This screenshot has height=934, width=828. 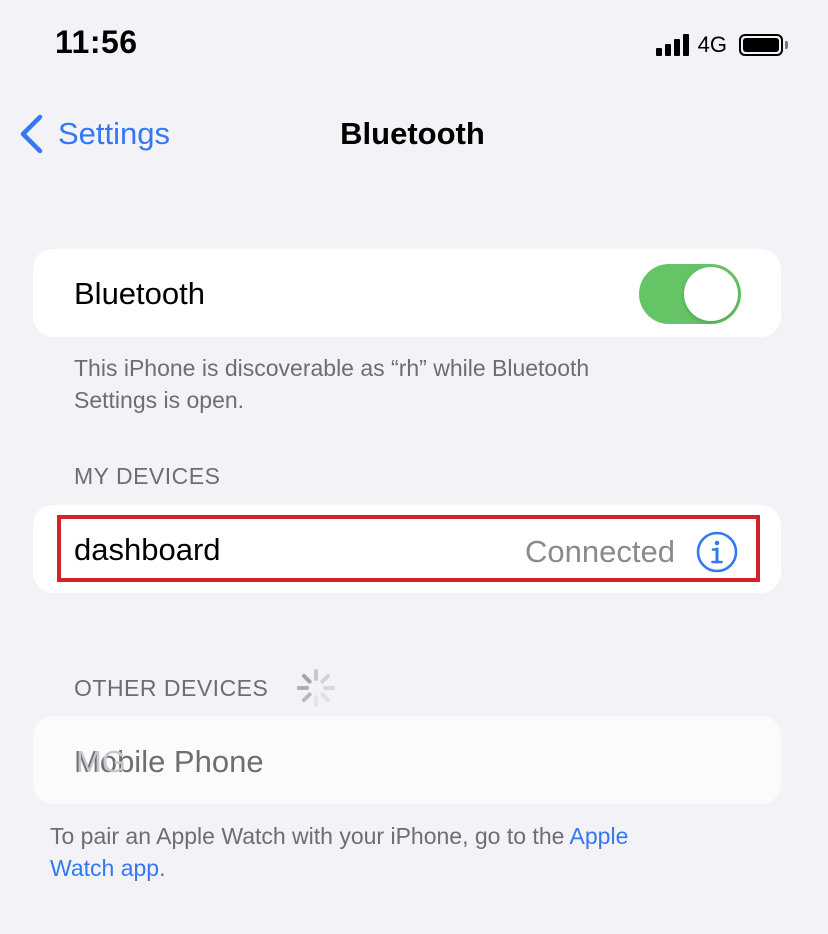 What do you see at coordinates (599, 836) in the screenshot?
I see `watch-app-link-part1: Apple` at bounding box center [599, 836].